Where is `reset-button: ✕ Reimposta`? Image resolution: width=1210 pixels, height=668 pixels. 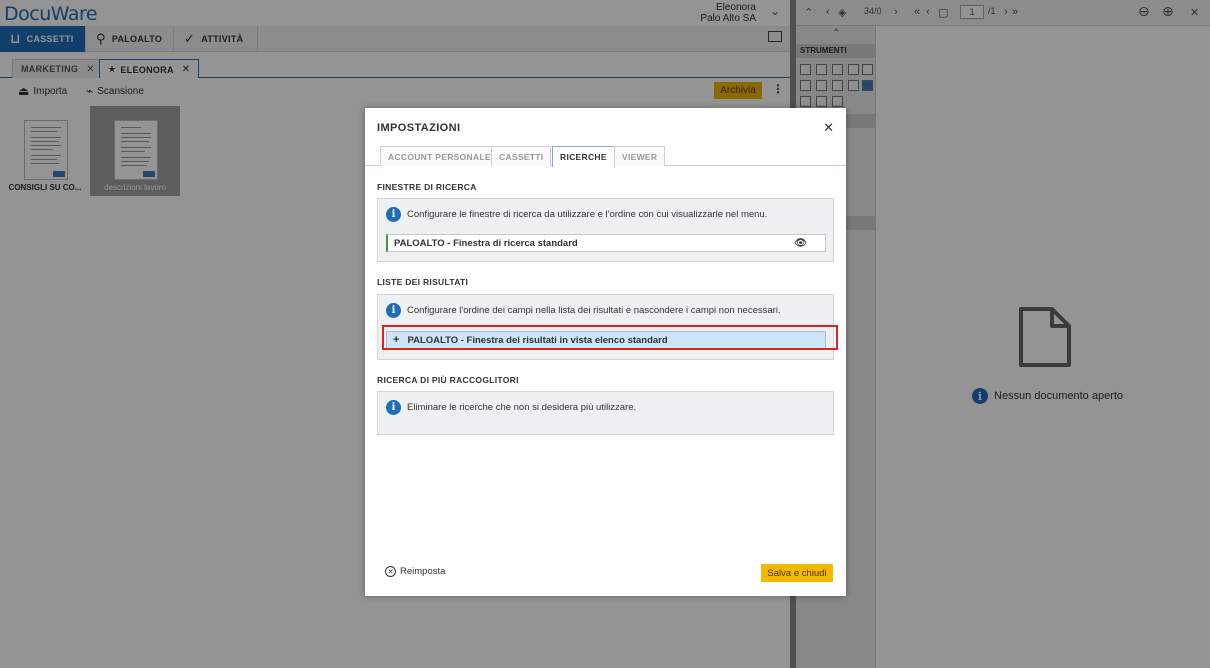
reset-button: ✕ Reimposta is located at coordinates (415, 571).